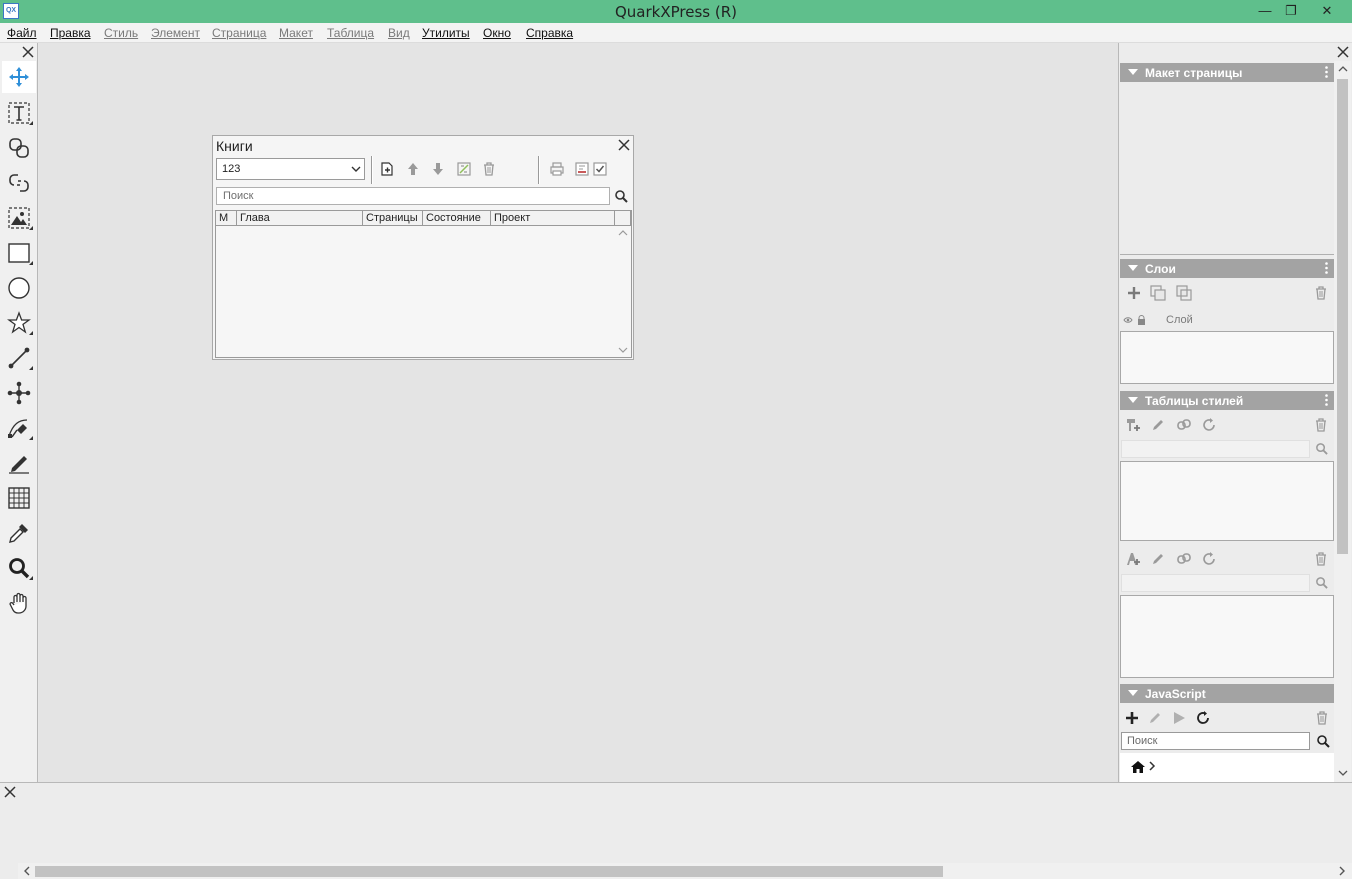 The image size is (1352, 879). What do you see at coordinates (19, 568) in the screenshot?
I see `zoom-tool` at bounding box center [19, 568].